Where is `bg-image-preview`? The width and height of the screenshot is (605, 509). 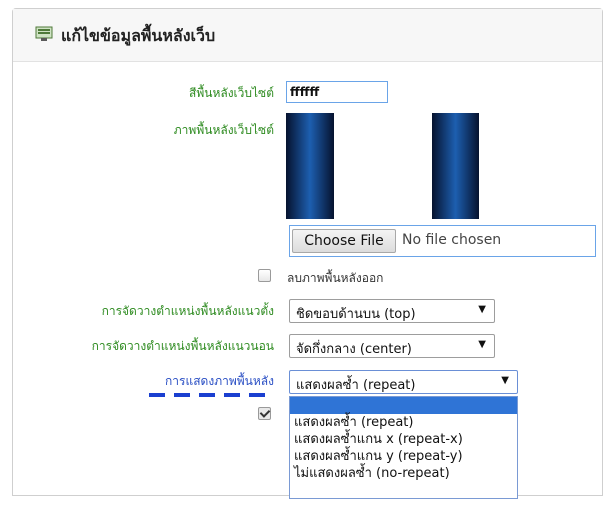 bg-image-preview is located at coordinates (382, 166).